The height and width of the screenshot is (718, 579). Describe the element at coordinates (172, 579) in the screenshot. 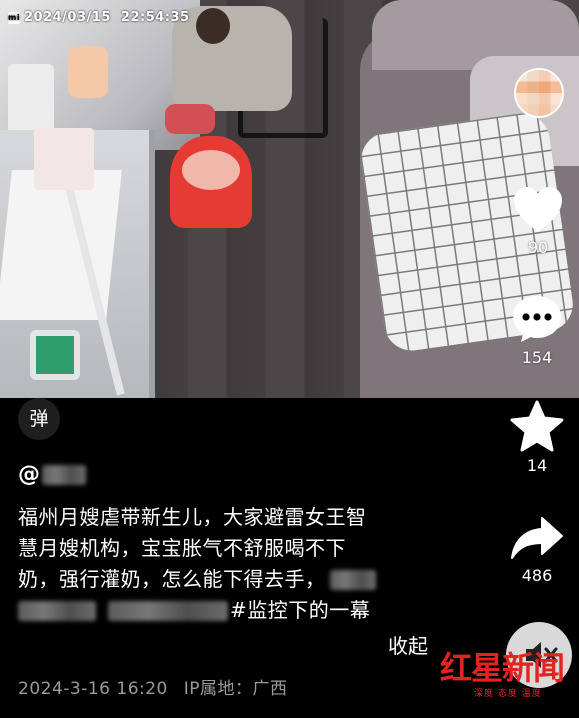

I see `caption-line-3-text: 奶，强行灌奶，怎么能下得去手，` at that location.